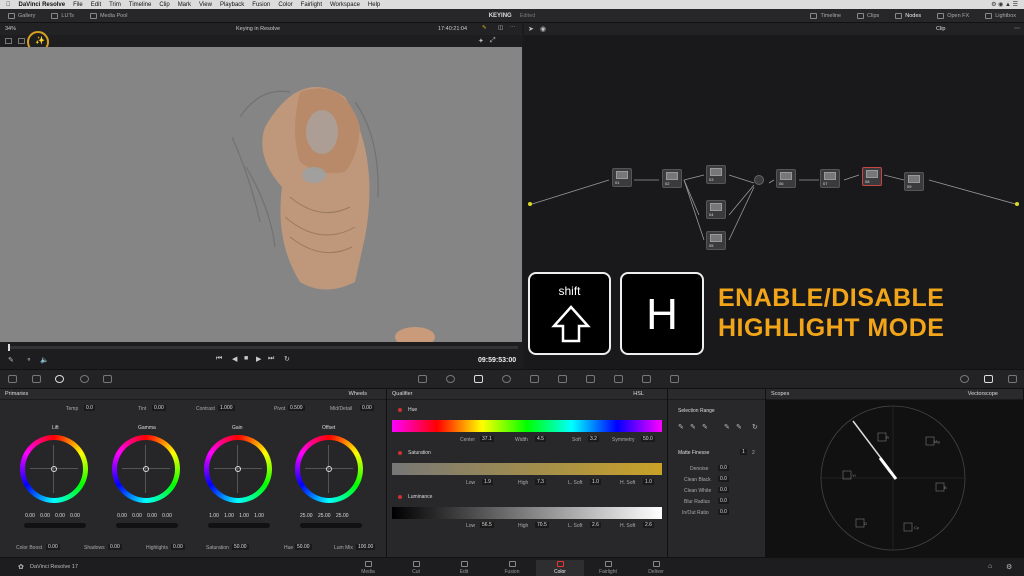  Describe the element at coordinates (527, 513) in the screenshot. I see `luminance-range-bar` at that location.